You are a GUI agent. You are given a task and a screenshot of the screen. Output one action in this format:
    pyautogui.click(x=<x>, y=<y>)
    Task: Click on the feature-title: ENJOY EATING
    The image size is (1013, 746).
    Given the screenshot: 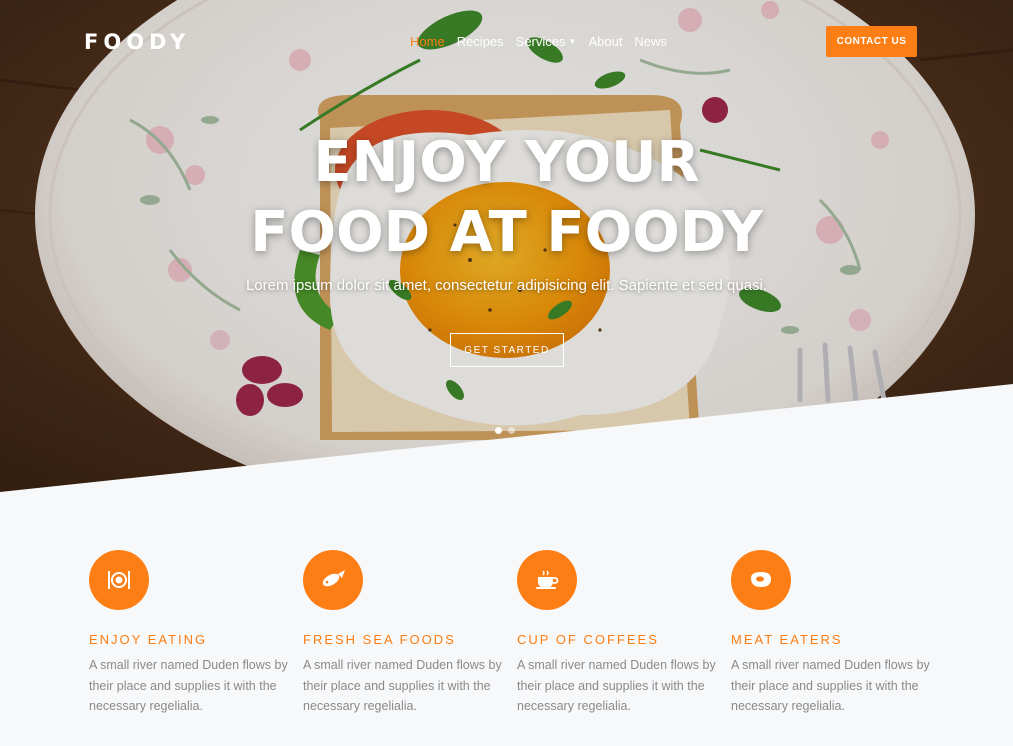 What is the action you would take?
    pyautogui.click(x=148, y=639)
    